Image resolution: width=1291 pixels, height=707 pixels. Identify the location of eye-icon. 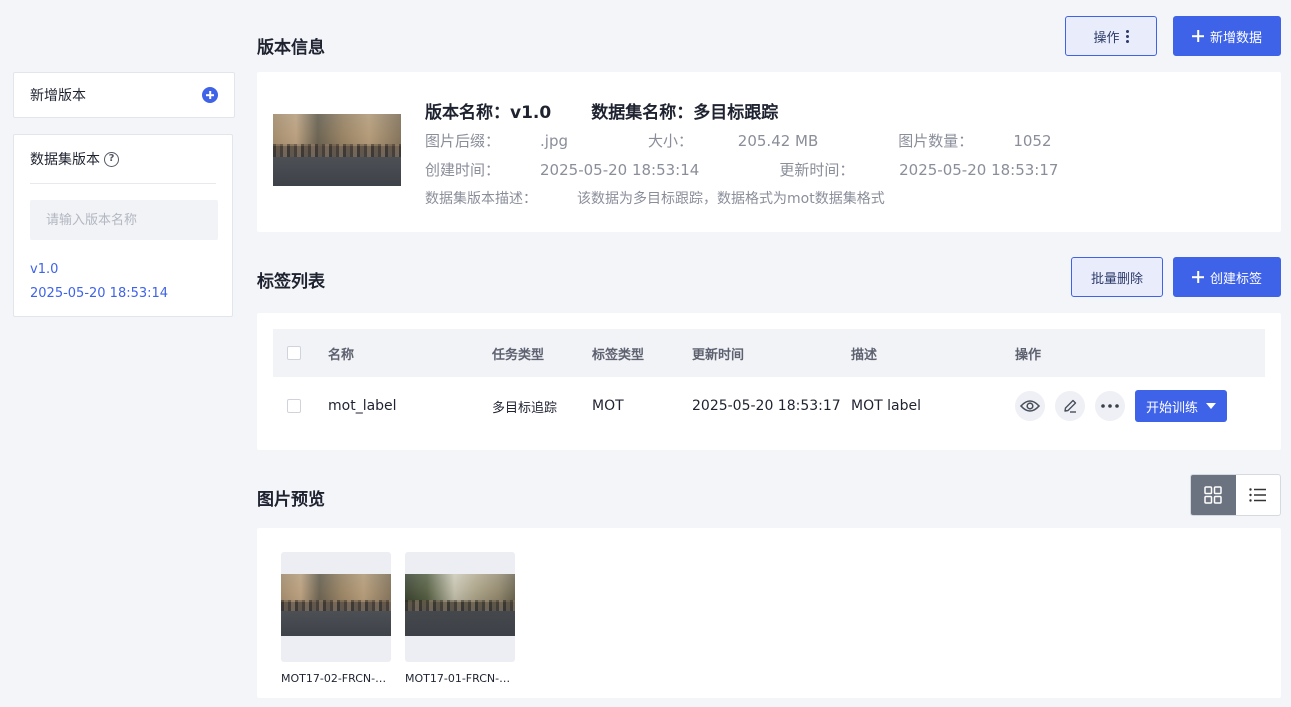
(1030, 406).